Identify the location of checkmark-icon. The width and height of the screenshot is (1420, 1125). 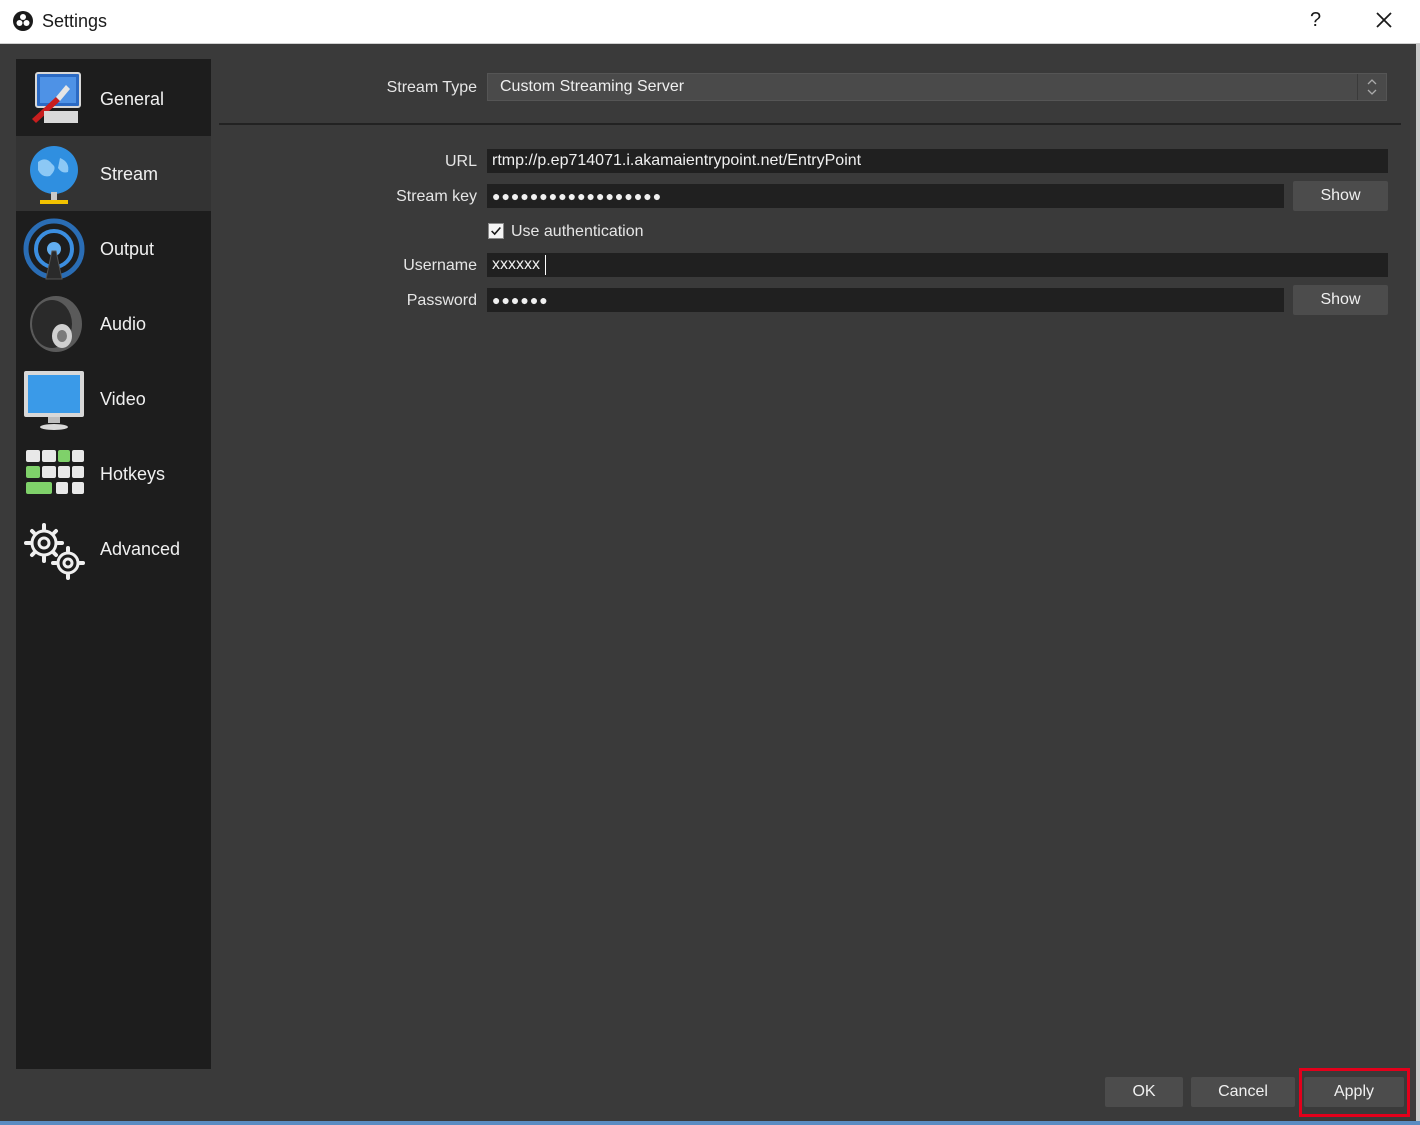
(496, 231).